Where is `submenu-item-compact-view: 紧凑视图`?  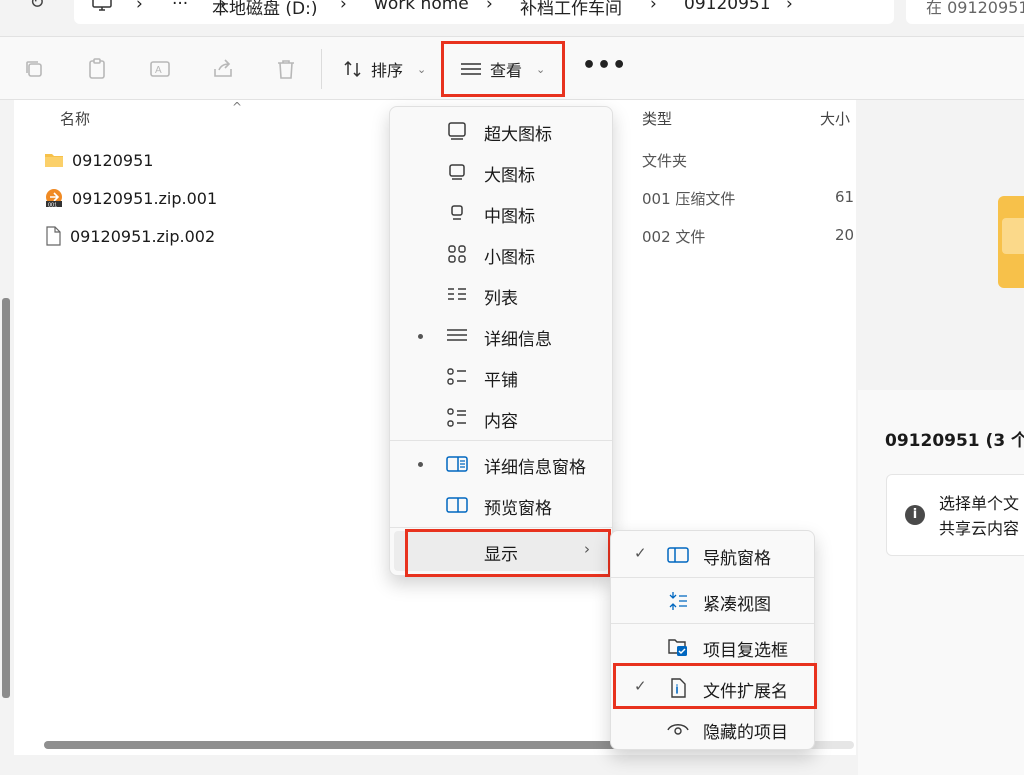
submenu-item-compact-view: 紧凑视图 is located at coordinates (712, 601).